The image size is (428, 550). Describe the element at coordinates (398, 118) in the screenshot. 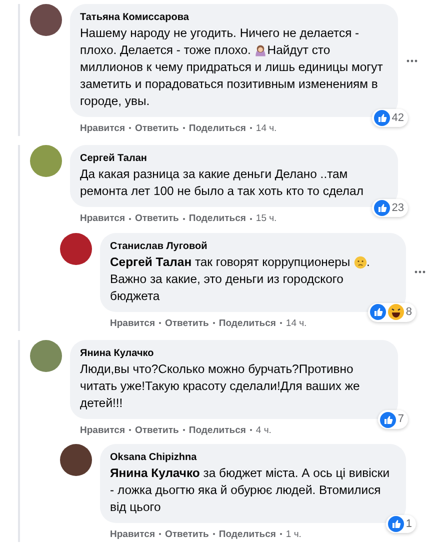

I see `reaction-number: 42` at that location.